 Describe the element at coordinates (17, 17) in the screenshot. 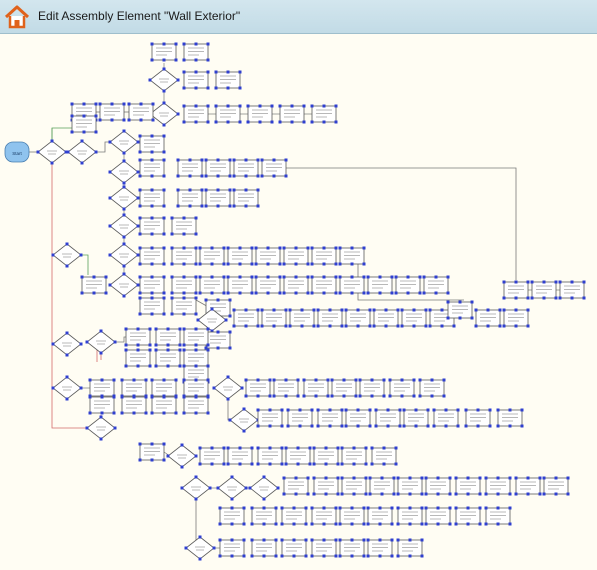

I see `home-icon` at that location.